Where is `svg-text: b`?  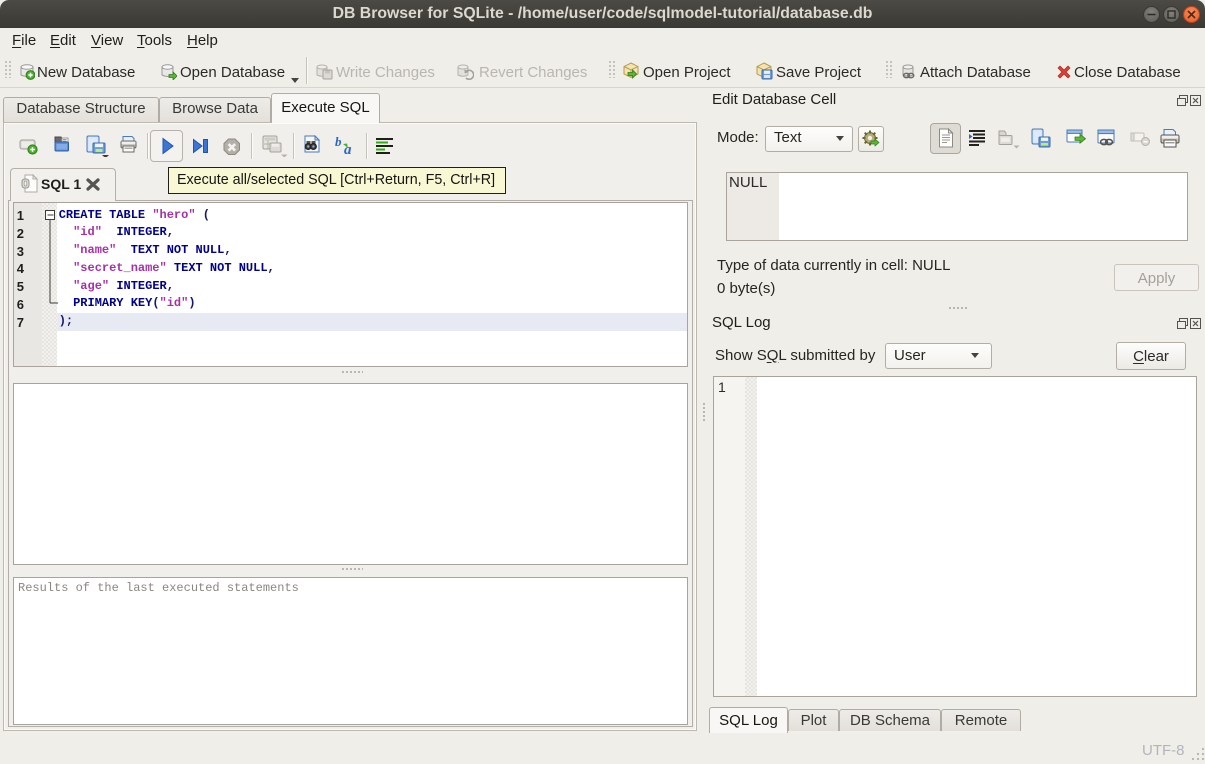 svg-text: b is located at coordinates (338, 142).